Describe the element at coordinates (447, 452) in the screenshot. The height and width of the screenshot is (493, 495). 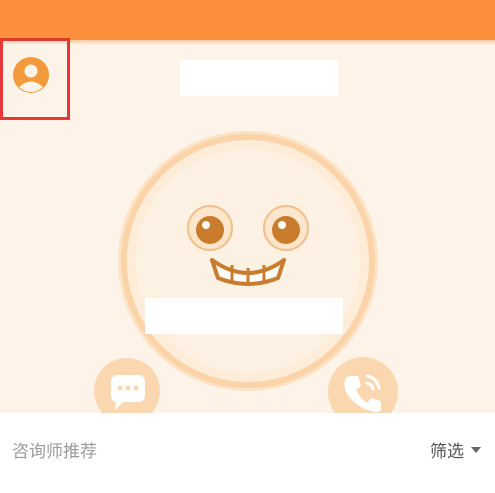
I see `filter-label: 筛选` at that location.